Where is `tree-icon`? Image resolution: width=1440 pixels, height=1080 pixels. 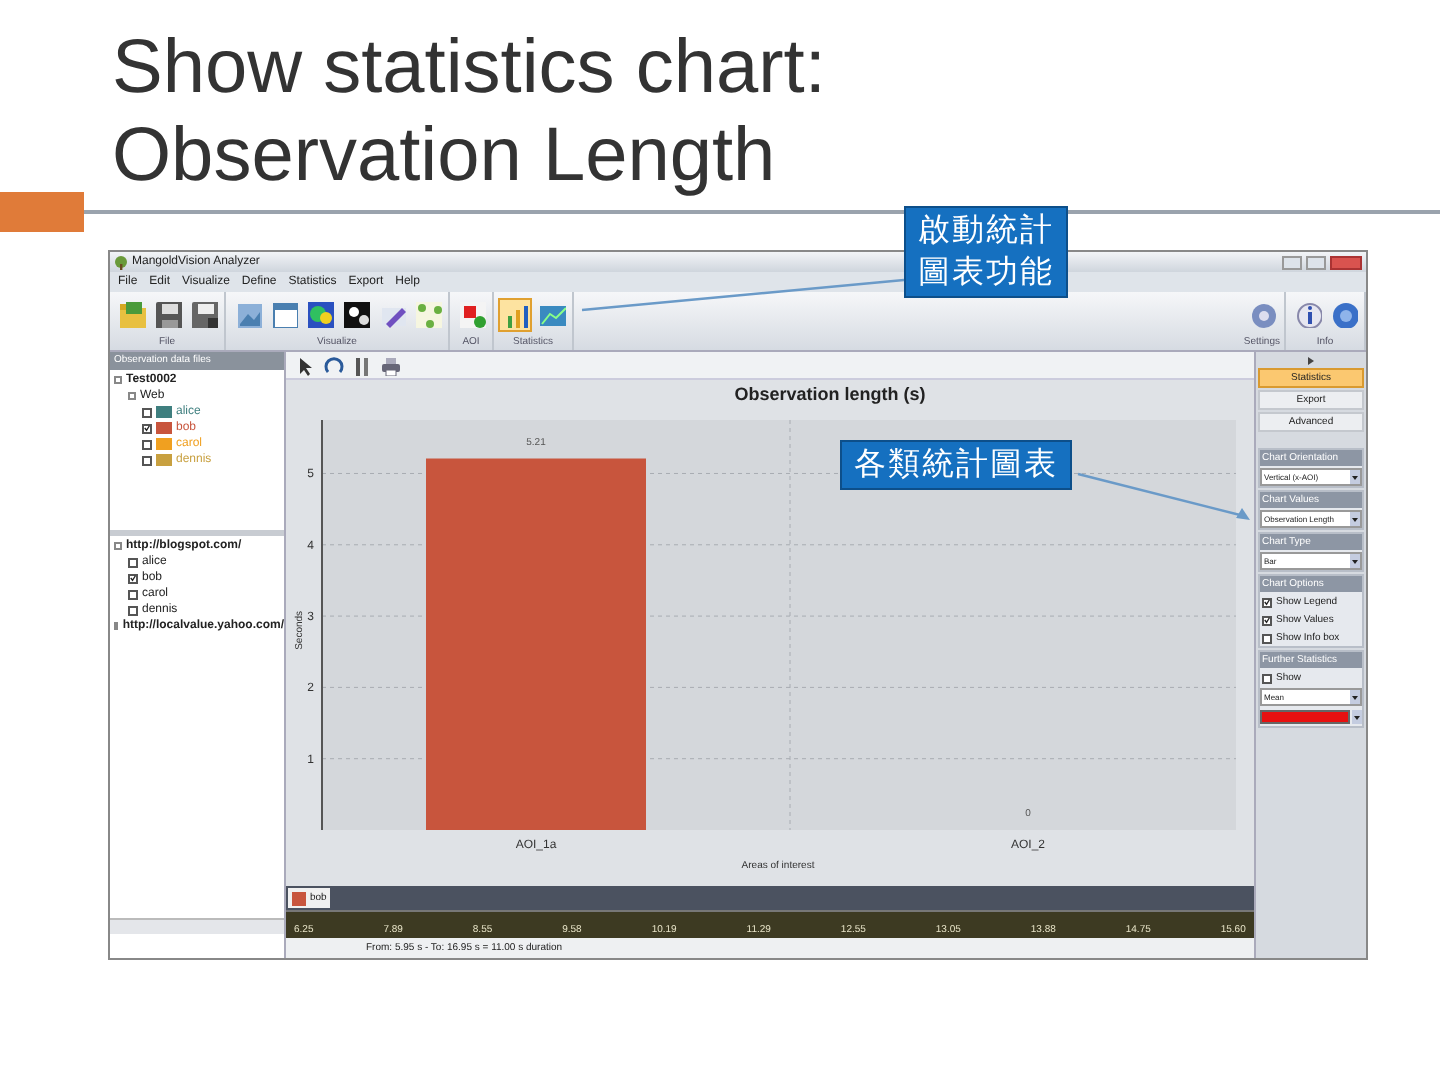 tree-icon is located at coordinates (121, 262).